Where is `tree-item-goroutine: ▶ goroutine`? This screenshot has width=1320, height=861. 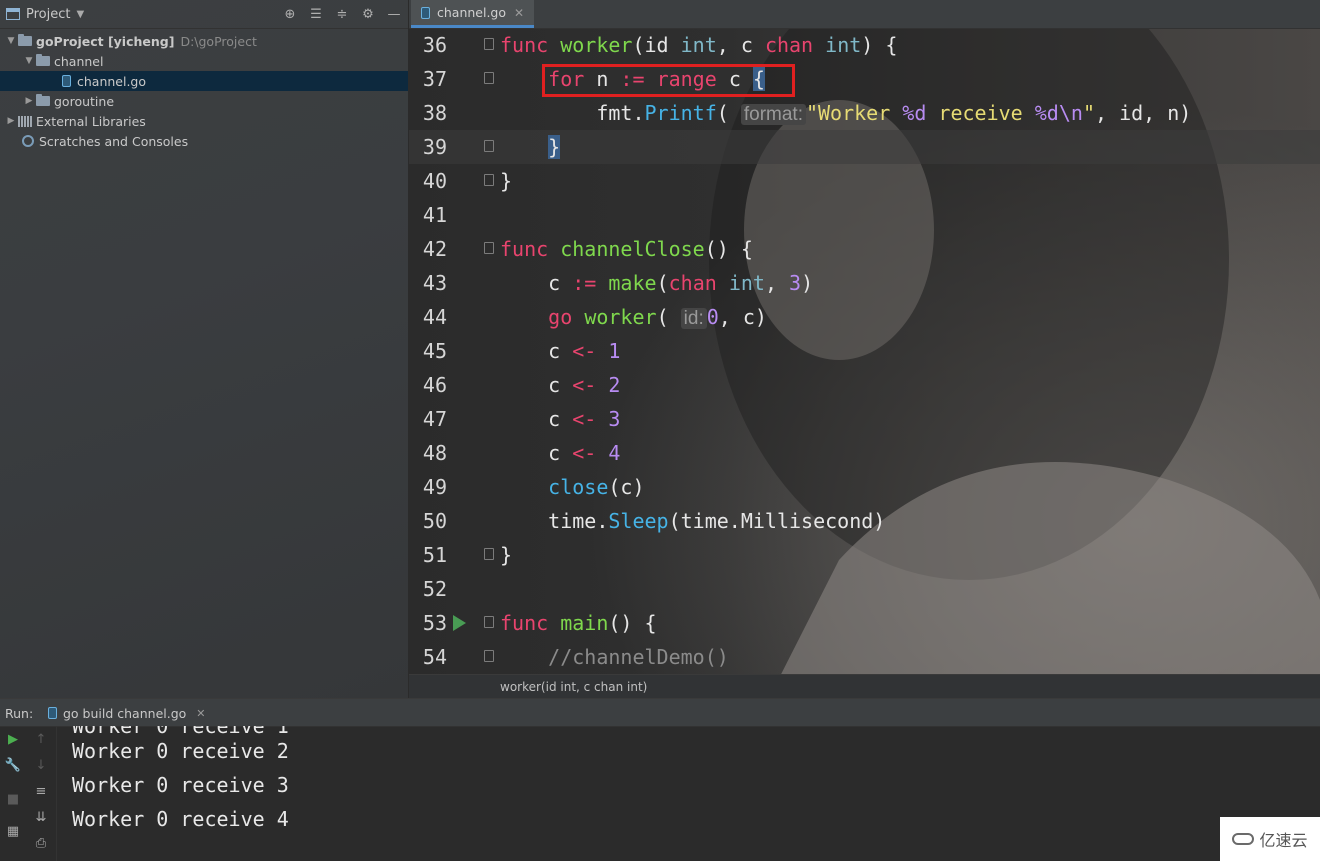
tree-item-goroutine: ▶ goroutine is located at coordinates (204, 101).